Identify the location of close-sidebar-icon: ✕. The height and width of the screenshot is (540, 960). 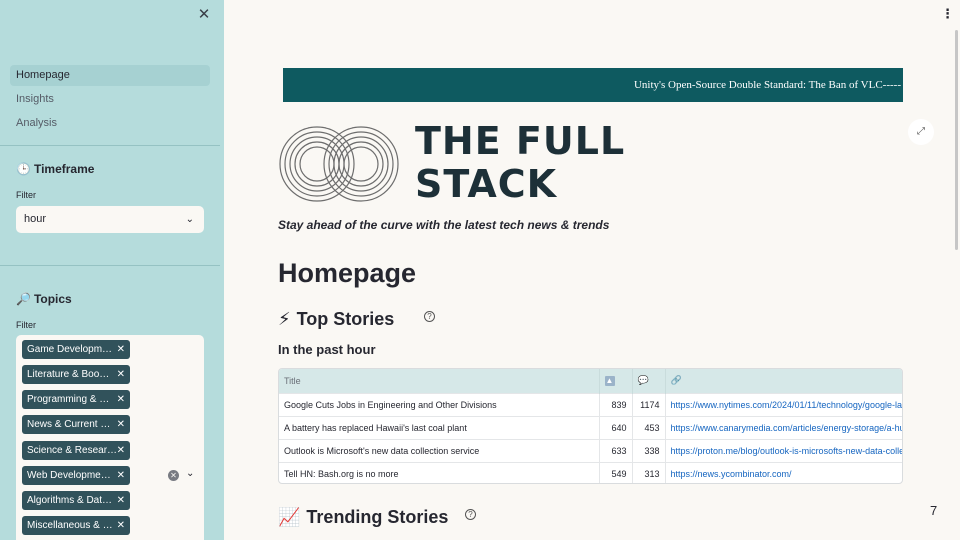
(204, 15).